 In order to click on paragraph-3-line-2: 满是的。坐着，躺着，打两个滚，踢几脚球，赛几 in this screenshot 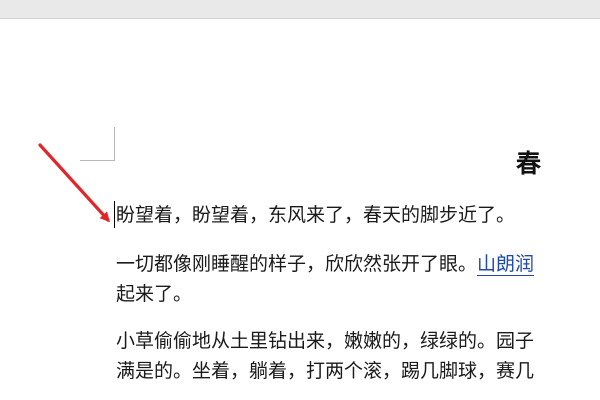, I will do `click(325, 371)`.